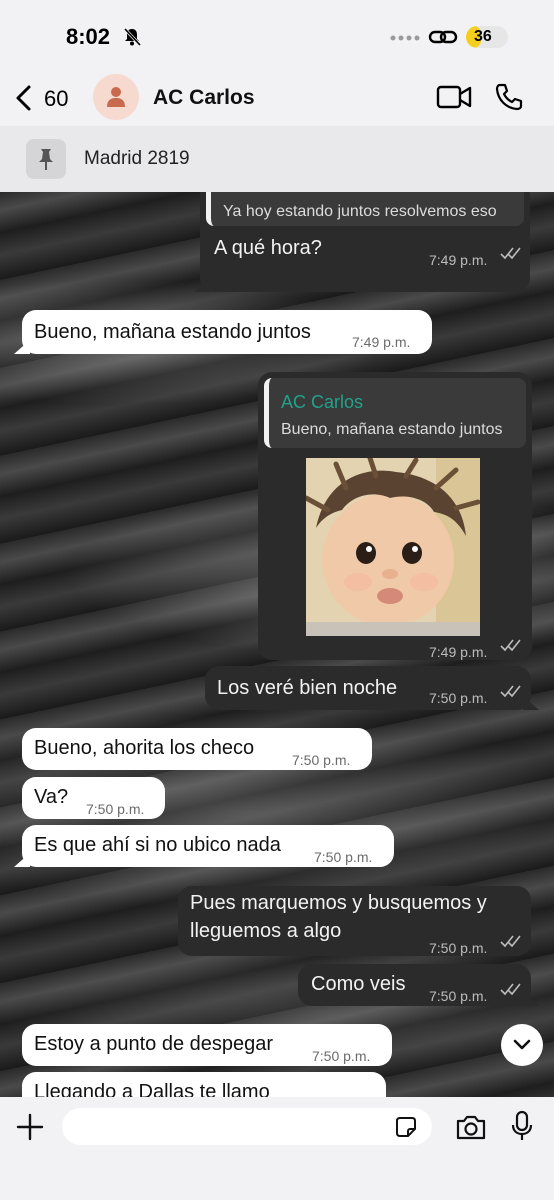  I want to click on pin-icon-box, so click(46, 159).